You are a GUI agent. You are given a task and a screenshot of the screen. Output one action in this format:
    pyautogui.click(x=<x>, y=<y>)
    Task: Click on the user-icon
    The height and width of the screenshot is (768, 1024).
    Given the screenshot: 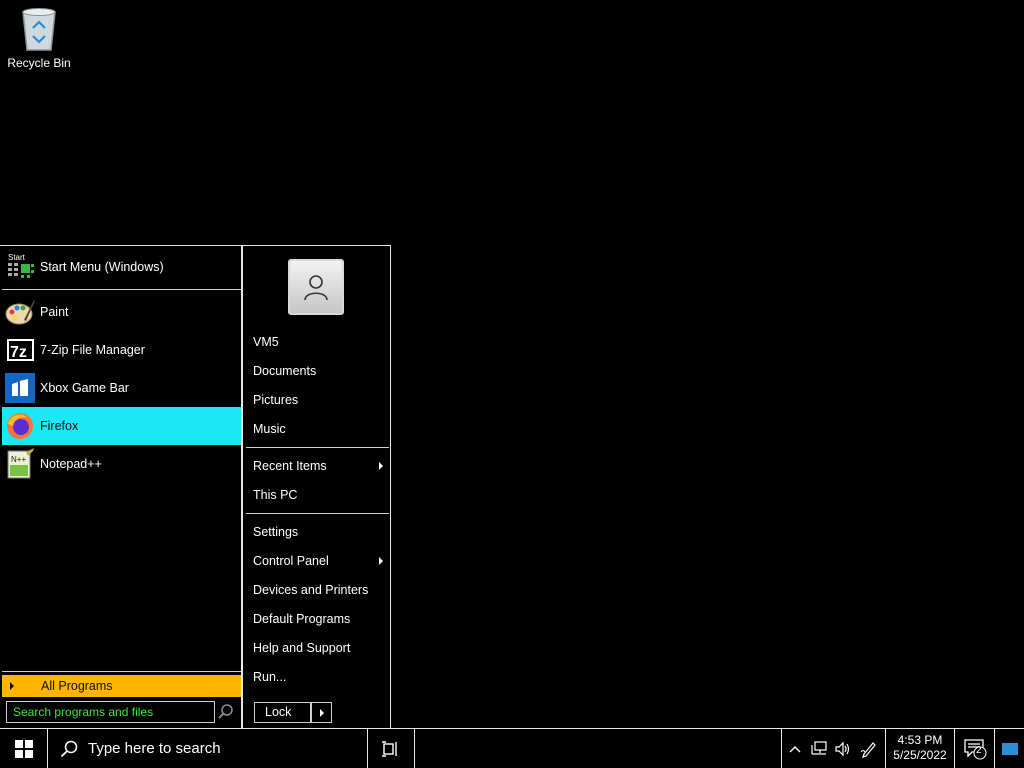 What is the action you would take?
    pyautogui.click(x=316, y=288)
    